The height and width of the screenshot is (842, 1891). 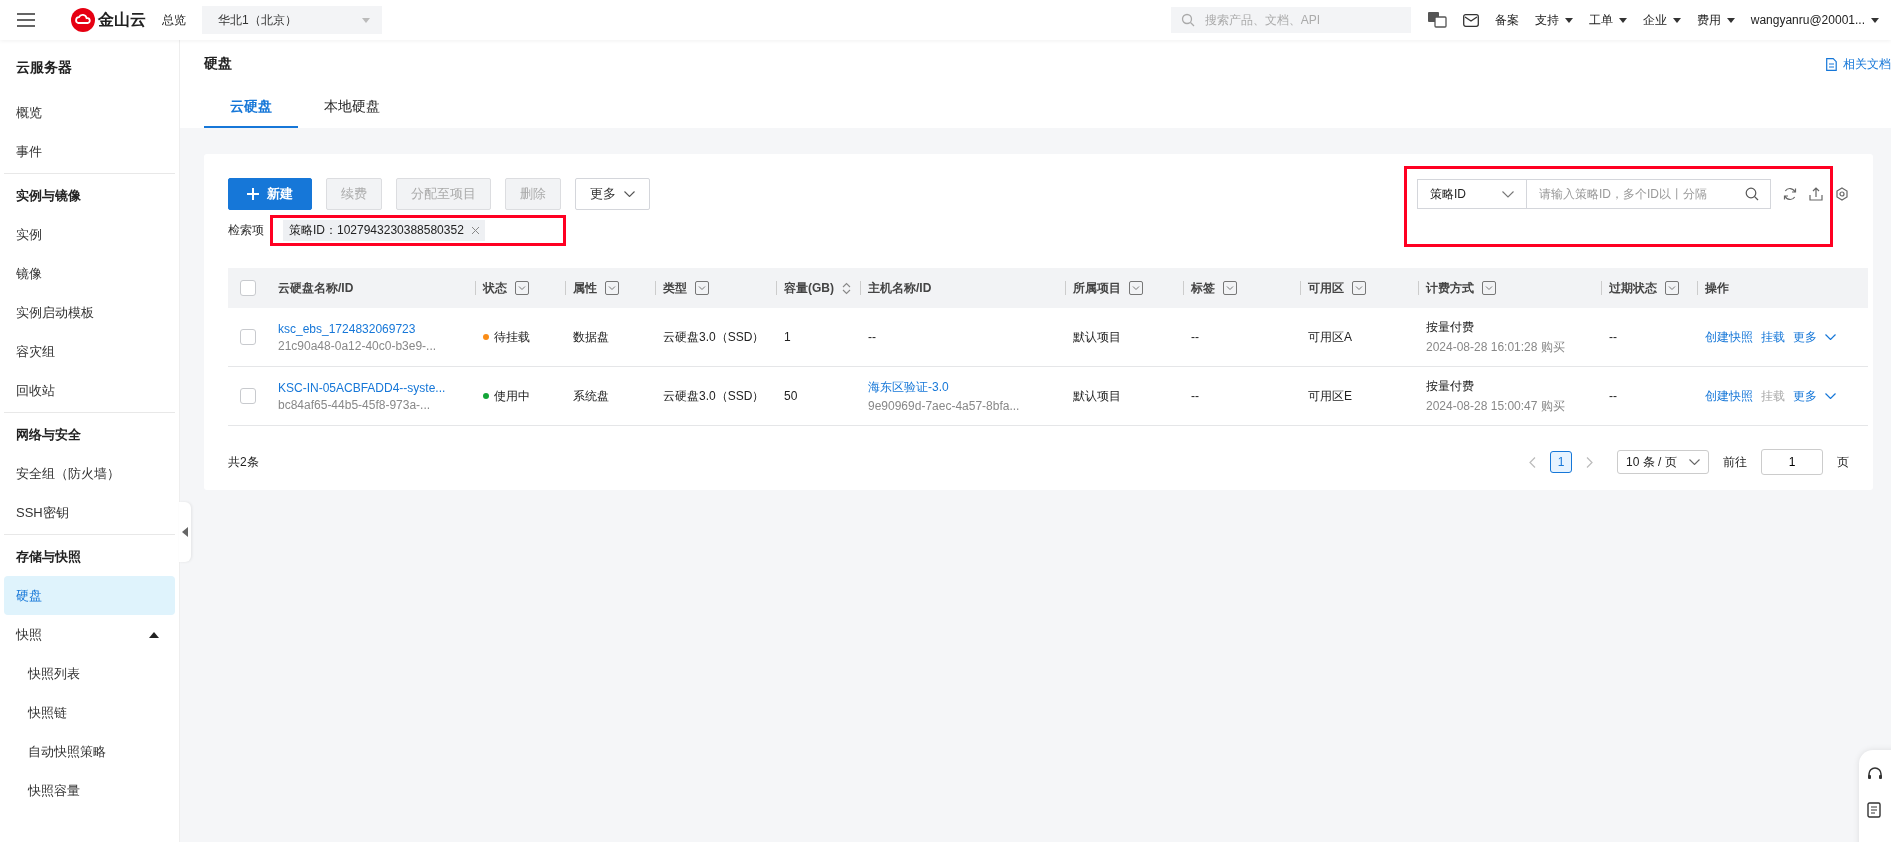 I want to click on sidebar-item: SSH密钥, so click(x=89, y=512).